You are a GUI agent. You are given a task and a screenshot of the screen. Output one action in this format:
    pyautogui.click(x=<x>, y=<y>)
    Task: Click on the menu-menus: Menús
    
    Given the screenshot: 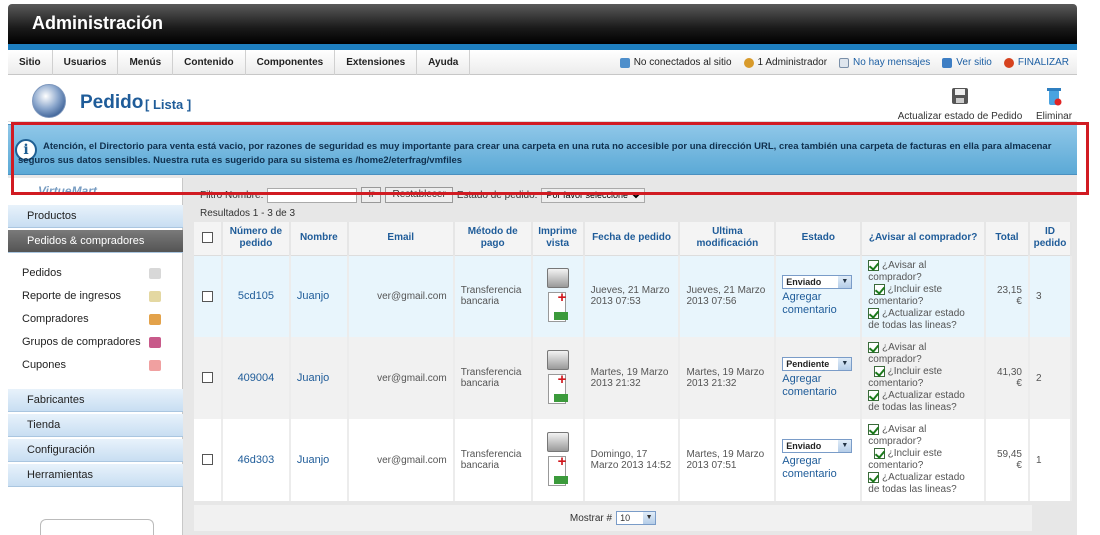 What is the action you would take?
    pyautogui.click(x=146, y=62)
    